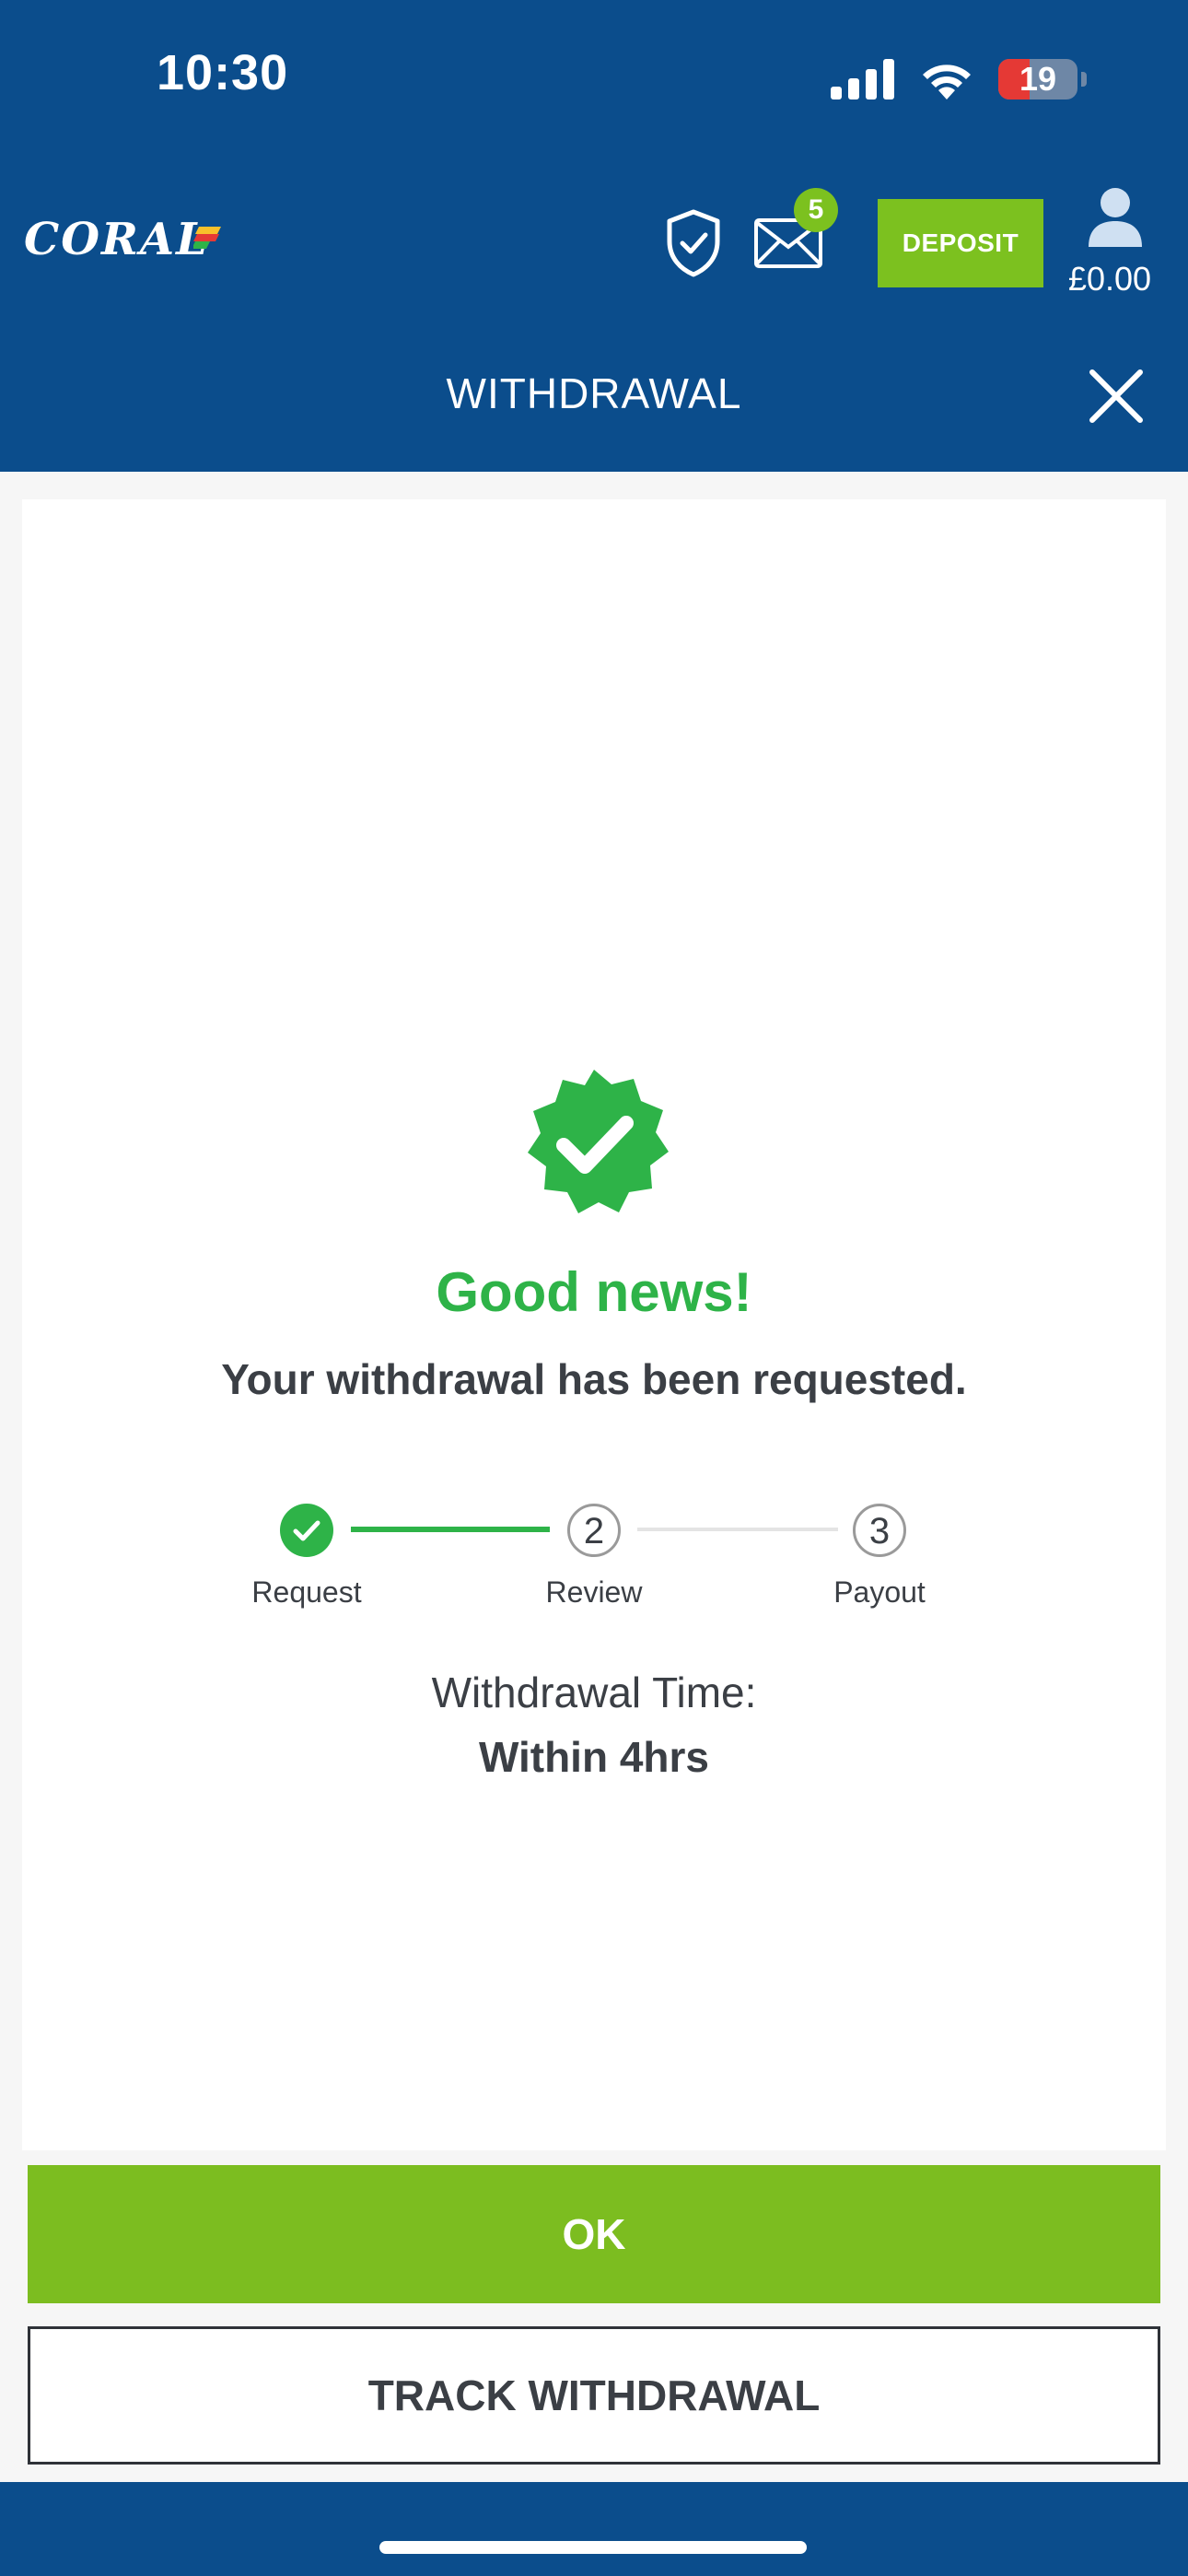 The image size is (1188, 2576). Describe the element at coordinates (306, 1592) in the screenshot. I see `step-request-label: Request` at that location.